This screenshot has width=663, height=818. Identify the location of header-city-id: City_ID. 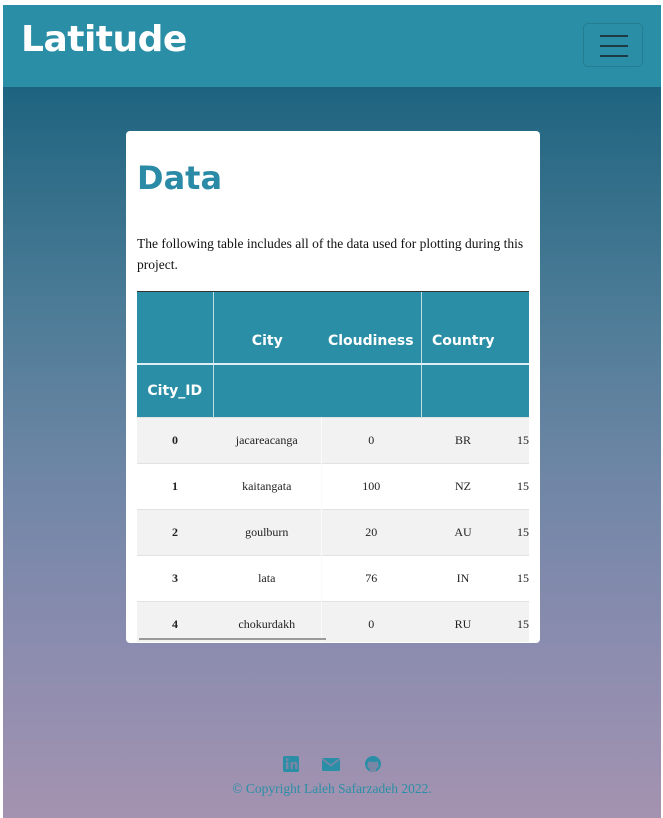
(175, 390).